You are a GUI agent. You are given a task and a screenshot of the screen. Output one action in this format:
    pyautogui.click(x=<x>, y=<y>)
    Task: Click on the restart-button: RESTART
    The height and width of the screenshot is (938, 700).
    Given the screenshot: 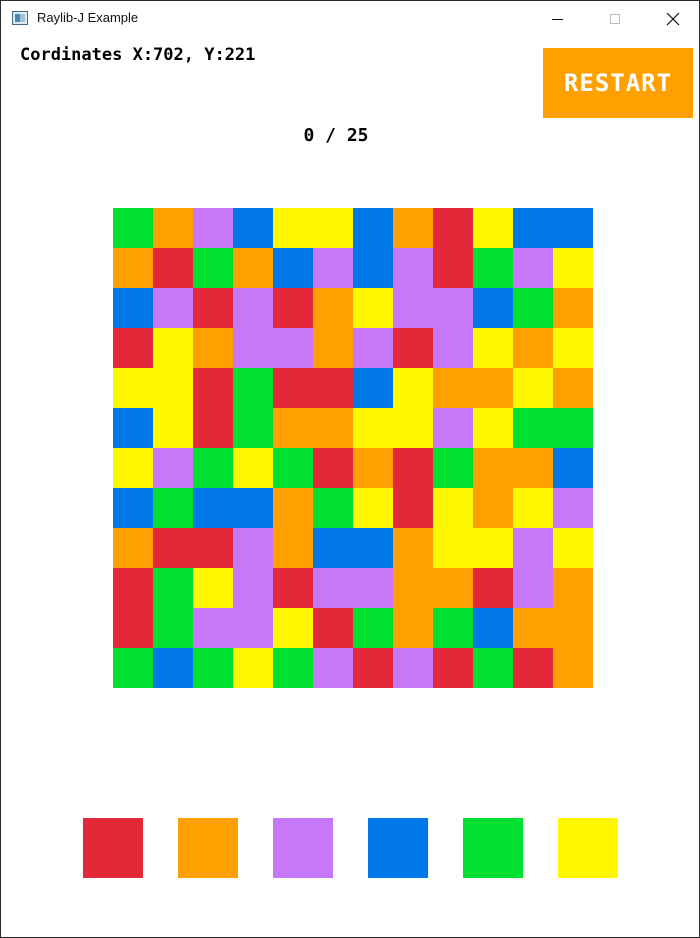 What is the action you would take?
    pyautogui.click(x=618, y=83)
    